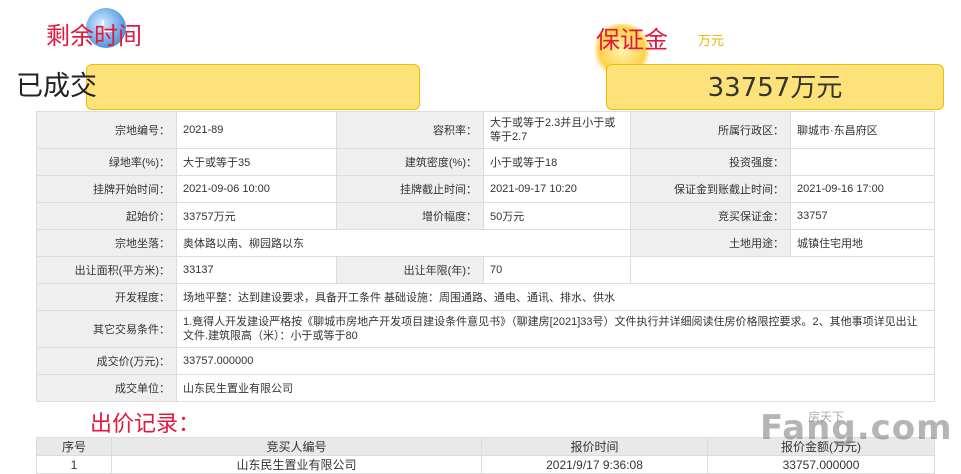 The image size is (961, 474). I want to click on district-value: 聊城市·东昌府区, so click(862, 130).